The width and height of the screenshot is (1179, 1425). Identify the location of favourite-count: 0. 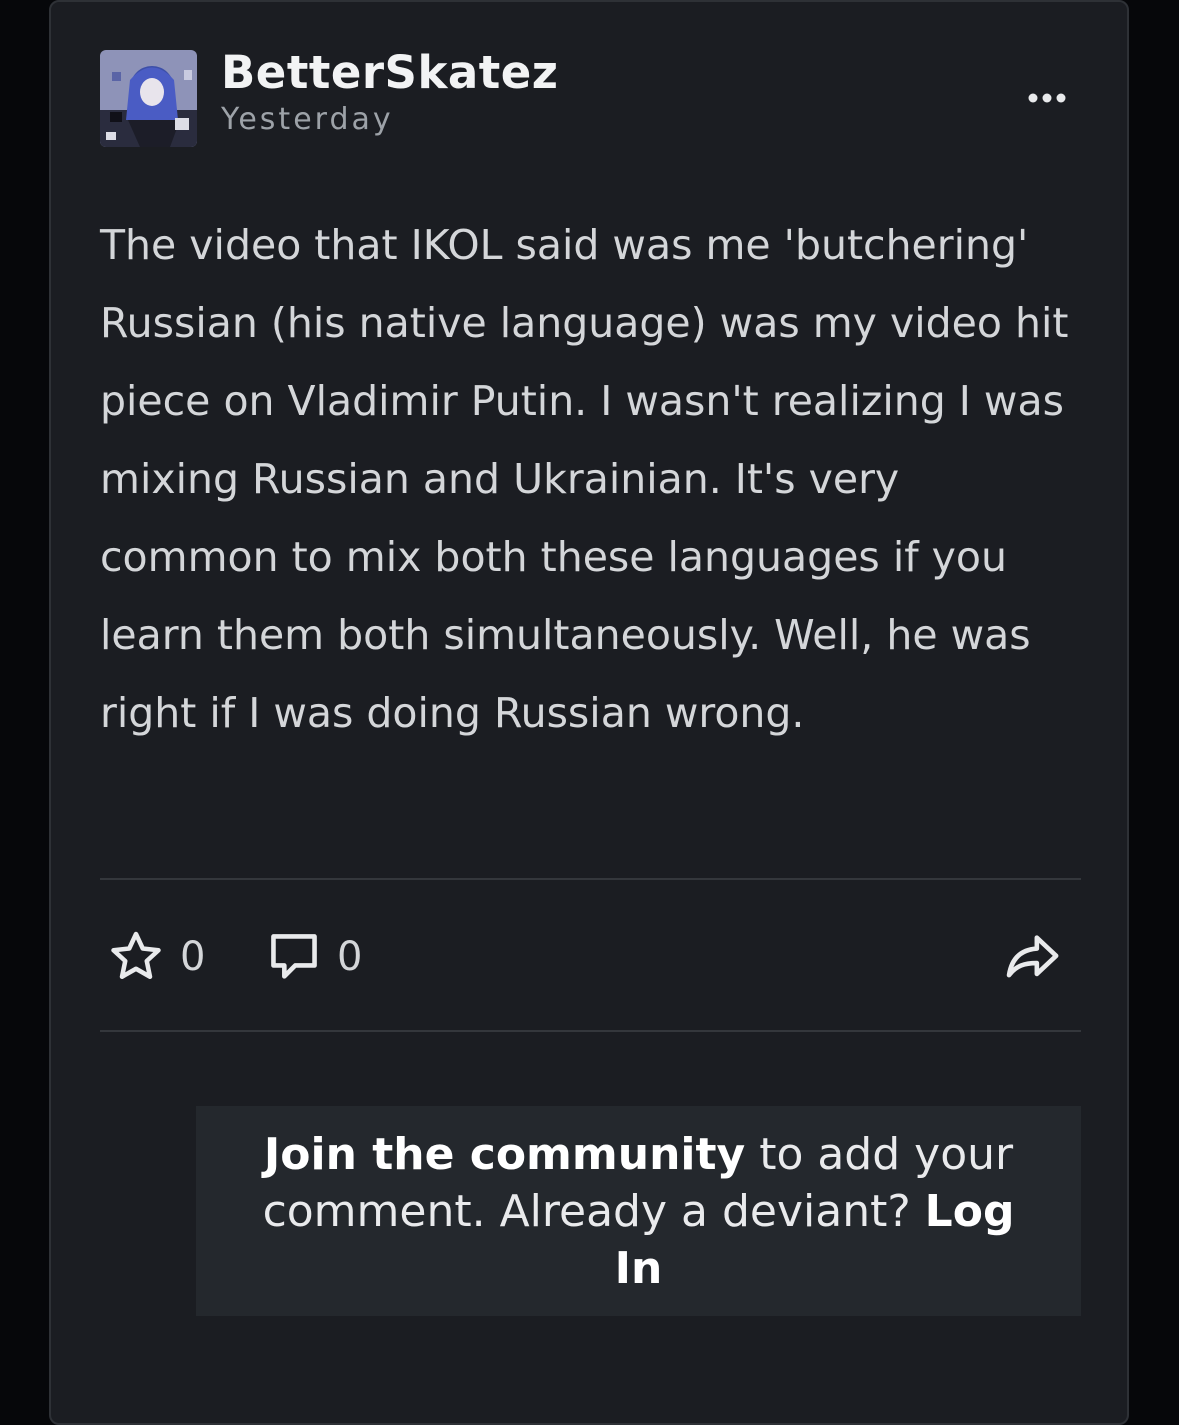
(193, 957).